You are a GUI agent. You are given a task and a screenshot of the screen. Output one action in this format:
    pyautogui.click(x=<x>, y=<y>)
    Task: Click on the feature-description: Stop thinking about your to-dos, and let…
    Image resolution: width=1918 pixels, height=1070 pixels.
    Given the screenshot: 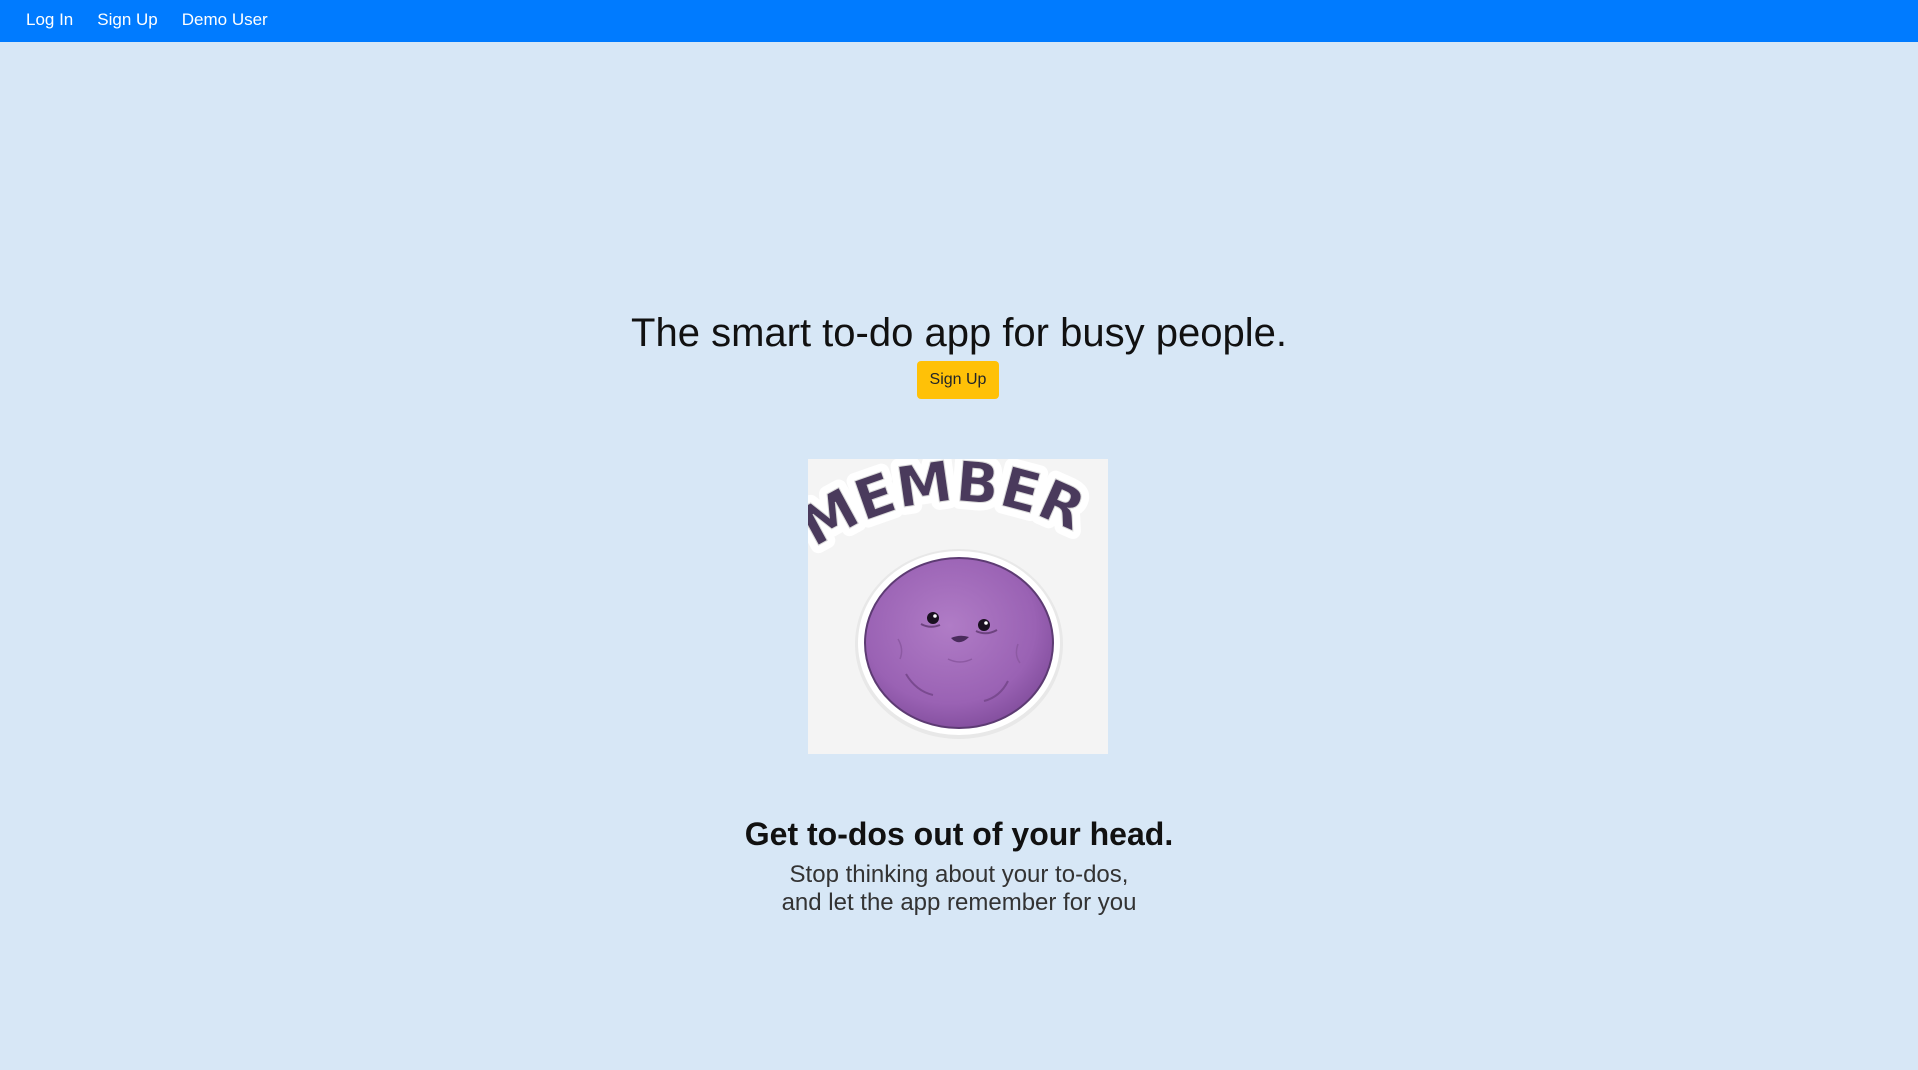 What is the action you would take?
    pyautogui.click(x=959, y=889)
    